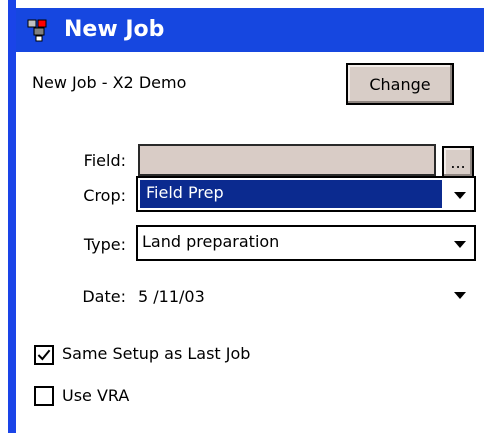 The height and width of the screenshot is (433, 500). Describe the element at coordinates (287, 160) in the screenshot. I see `field-input` at that location.